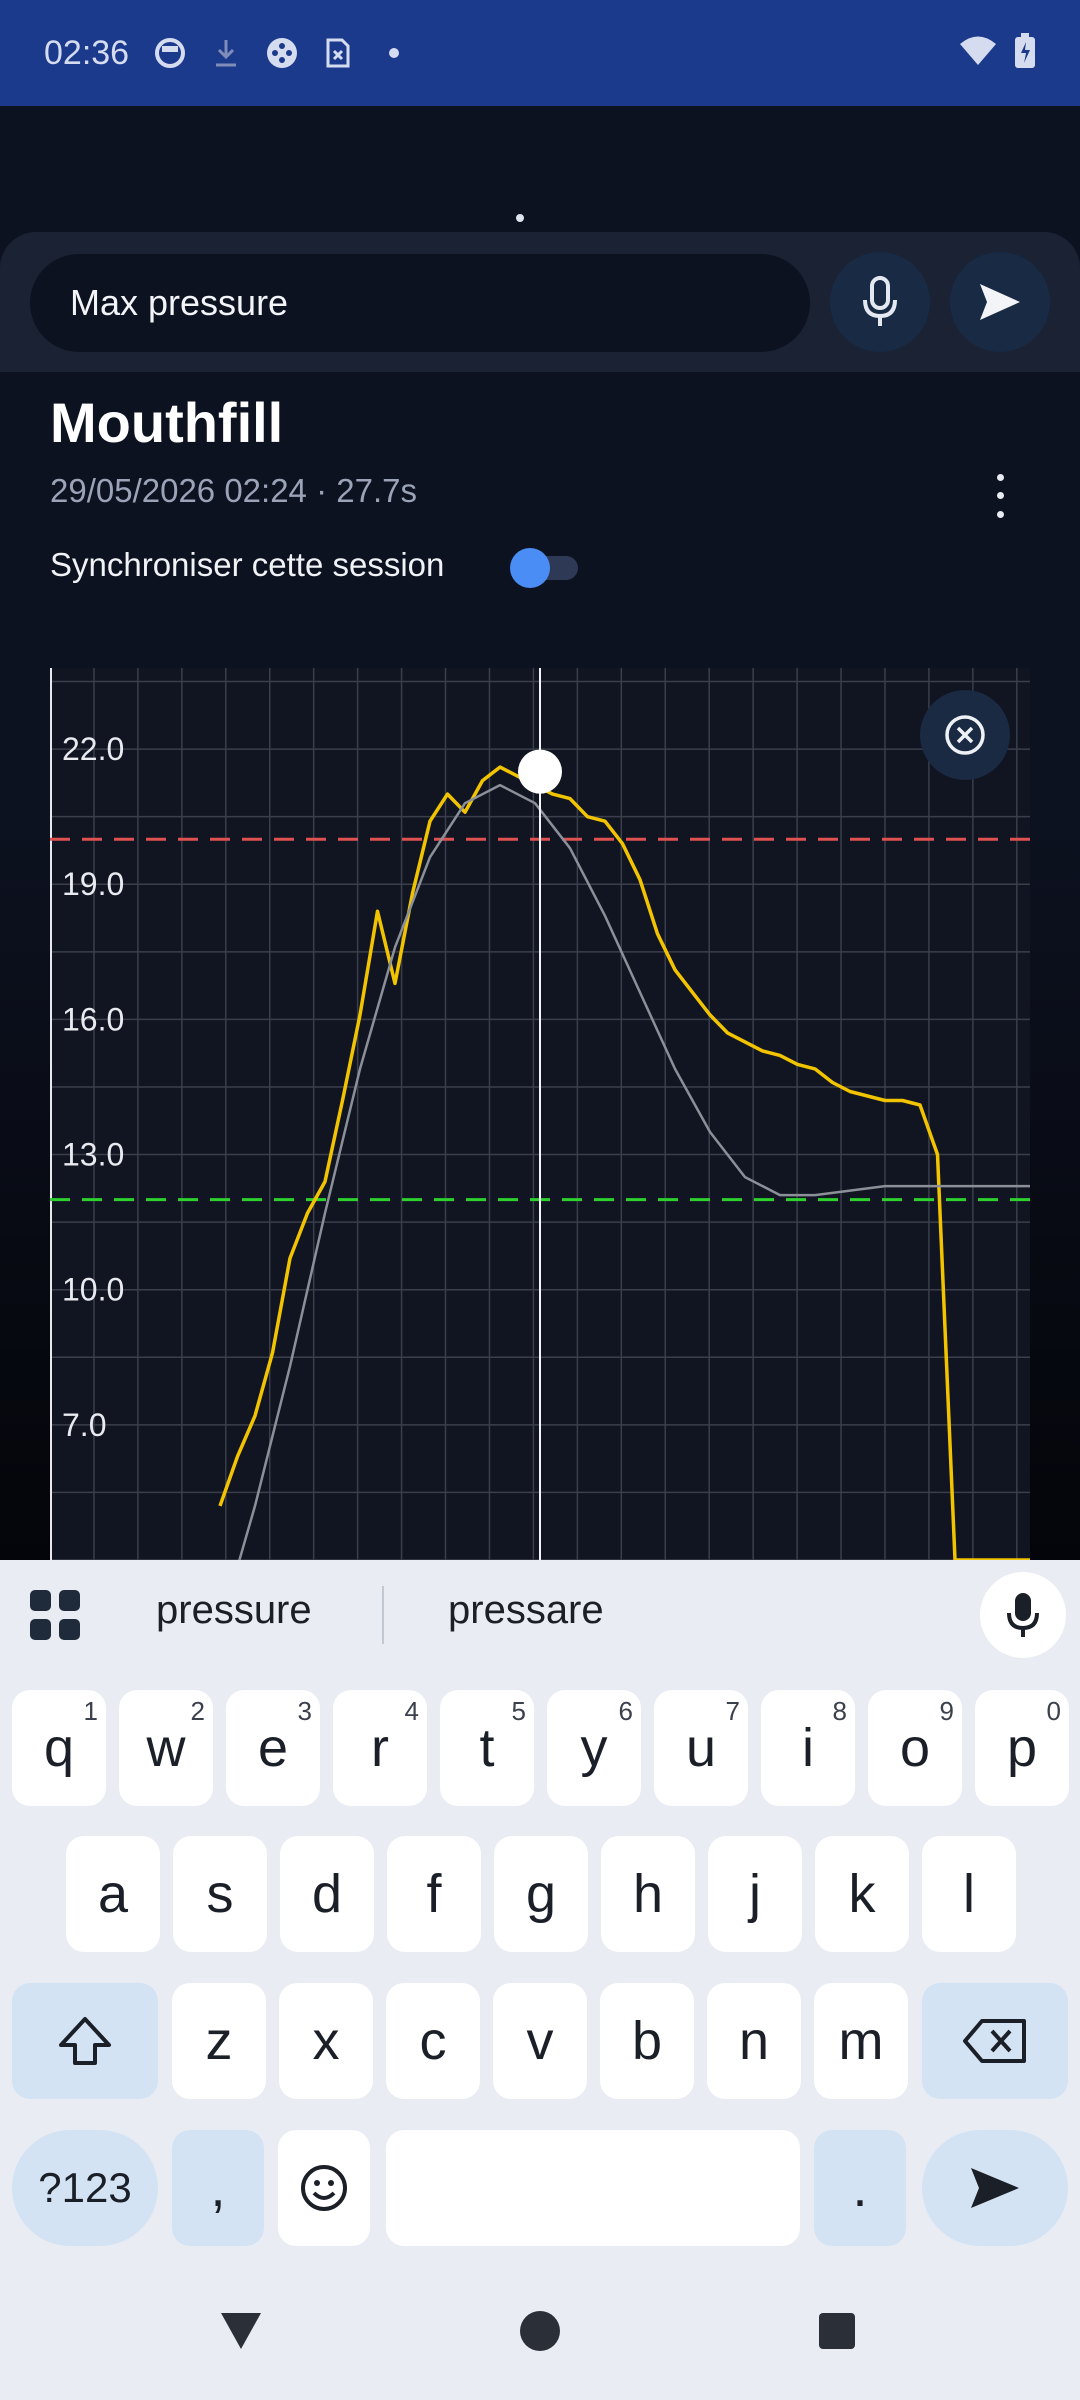 The image size is (1080, 2400). I want to click on key-q: q1, so click(59, 1748).